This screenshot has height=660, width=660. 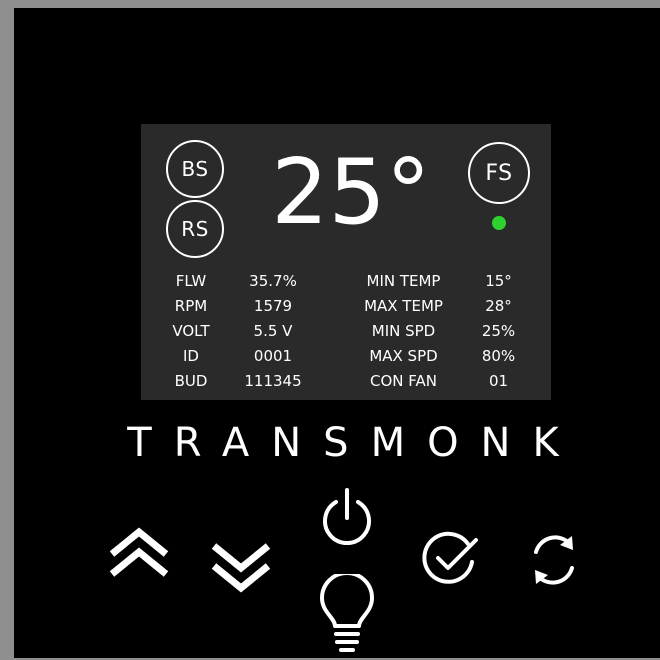 I want to click on stat-label-min-temp: MIN TEMP, so click(x=403, y=281).